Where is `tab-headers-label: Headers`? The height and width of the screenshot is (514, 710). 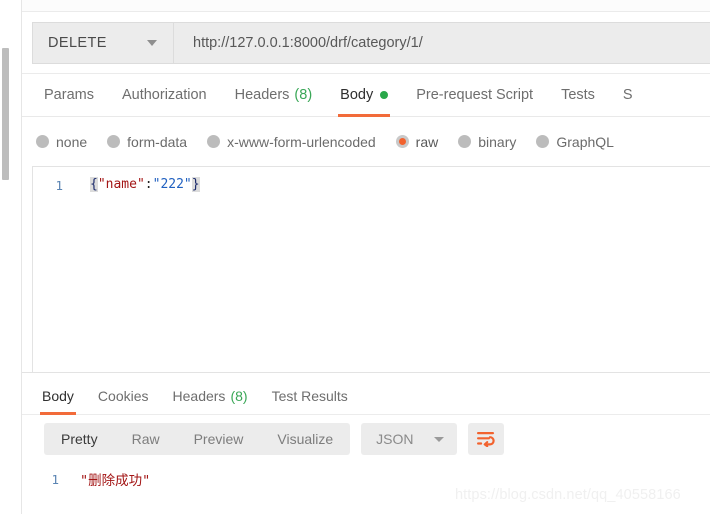 tab-headers-label: Headers is located at coordinates (262, 95).